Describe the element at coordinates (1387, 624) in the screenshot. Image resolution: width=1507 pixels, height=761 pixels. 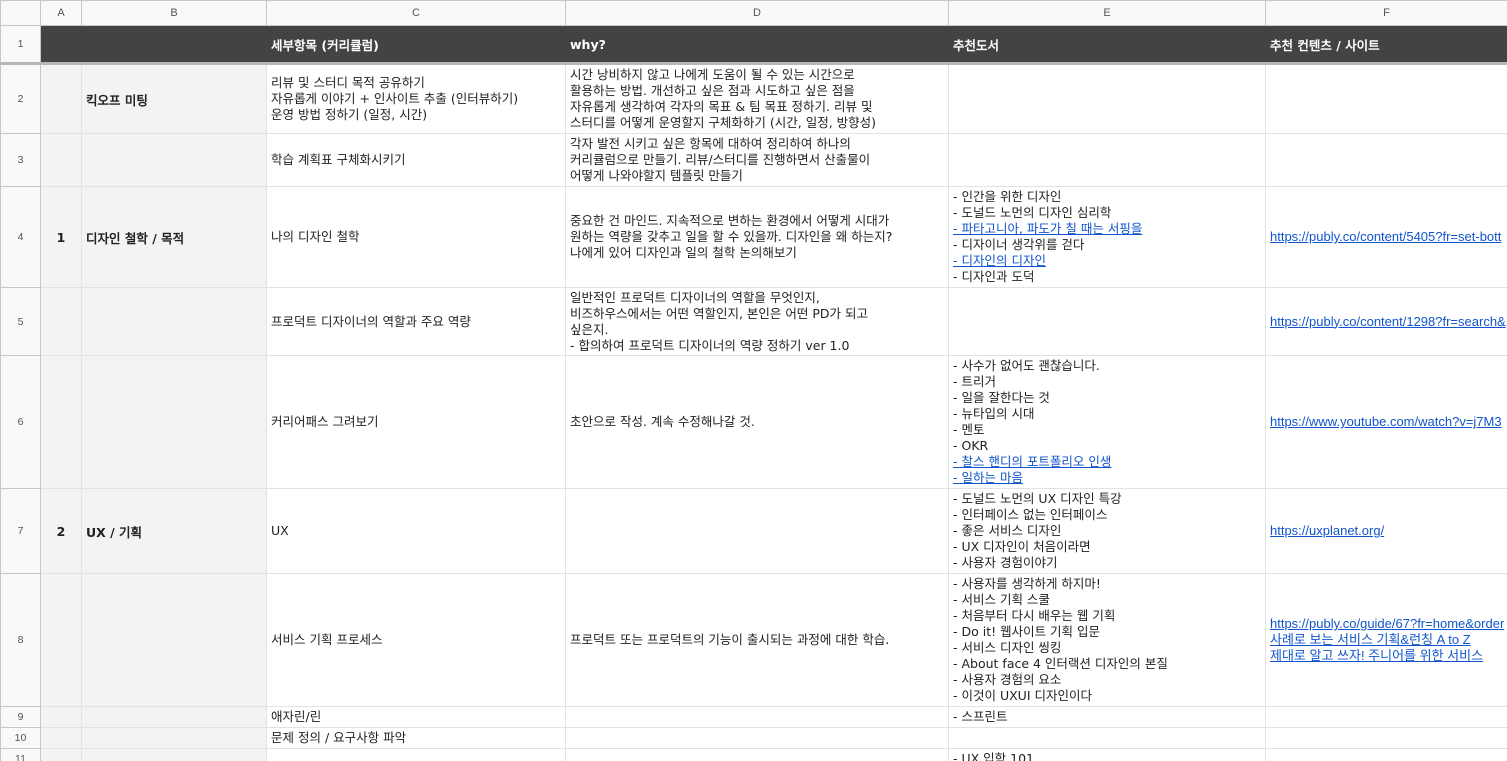
I see `content-link: https://publy.co/guide/67?fr=home&order` at that location.